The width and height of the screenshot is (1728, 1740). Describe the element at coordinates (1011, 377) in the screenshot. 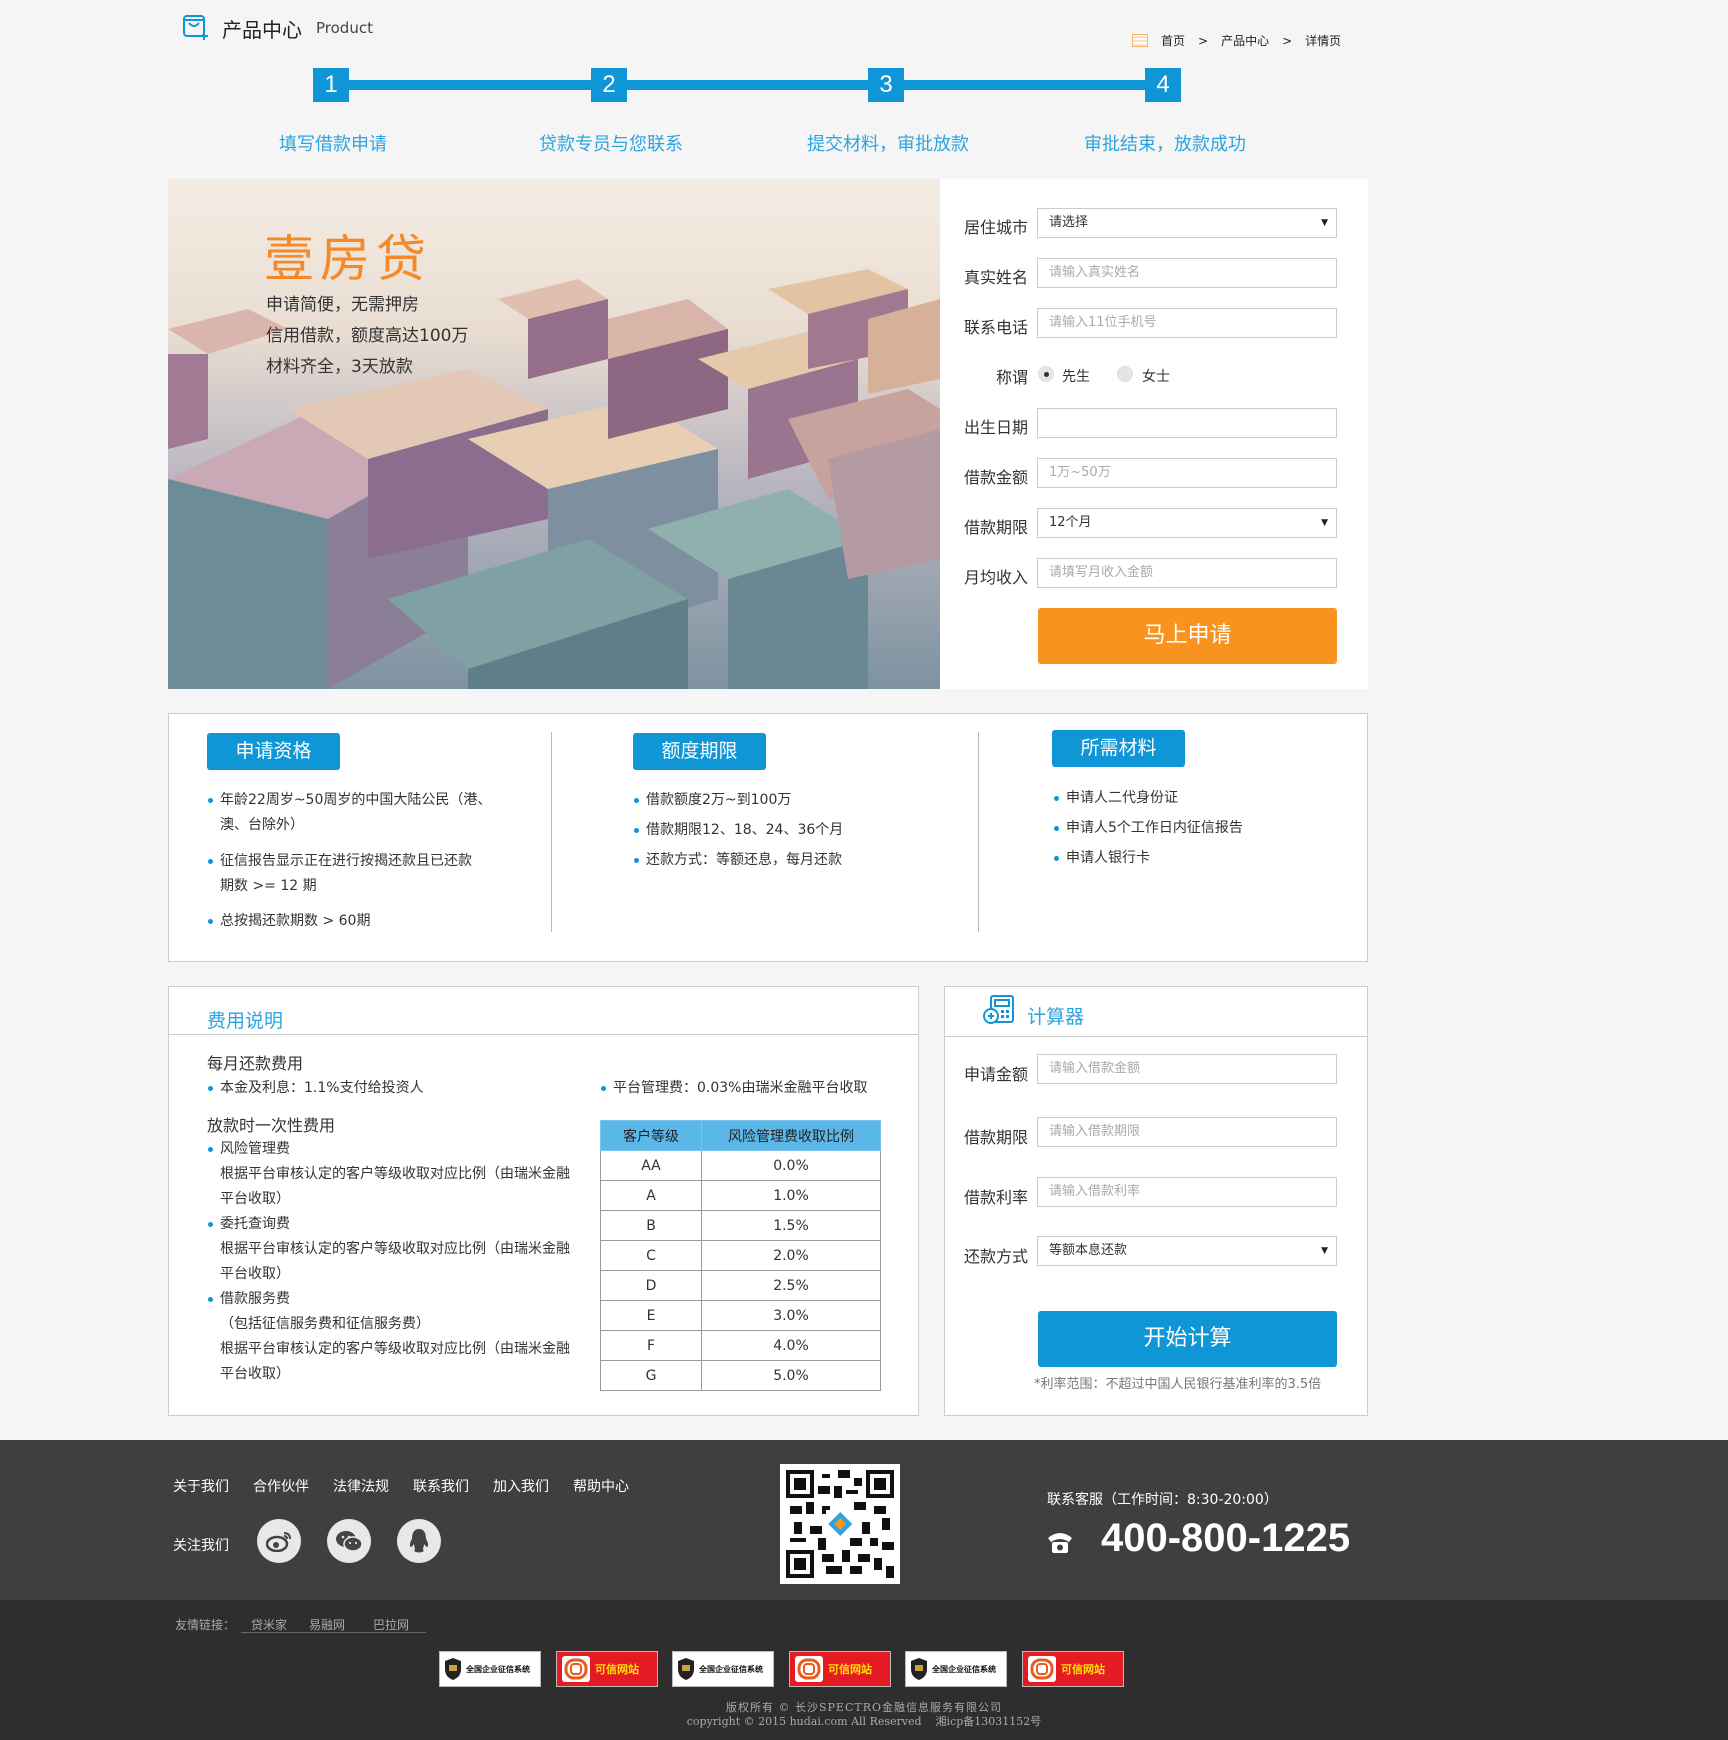

I see `title-label: 称谓` at that location.